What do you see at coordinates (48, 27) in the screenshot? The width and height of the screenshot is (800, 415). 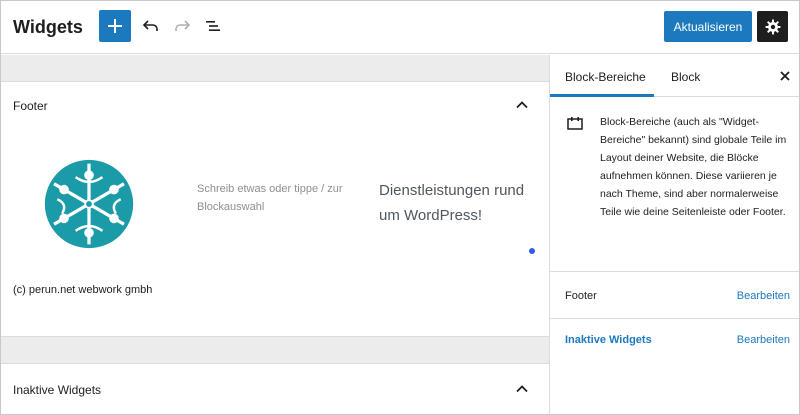 I see `page-title: Widgets` at bounding box center [48, 27].